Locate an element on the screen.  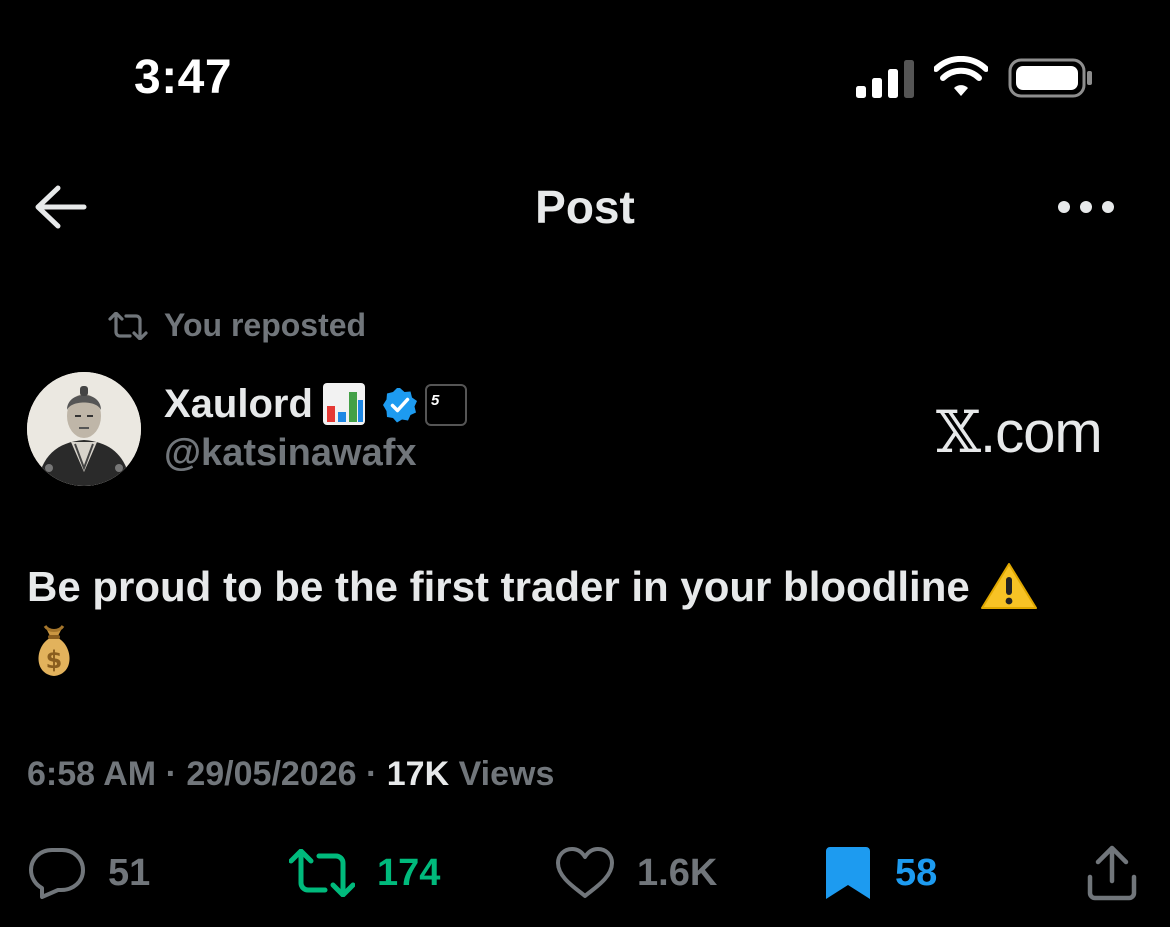
like-button: 1.6K is located at coordinates (636, 873).